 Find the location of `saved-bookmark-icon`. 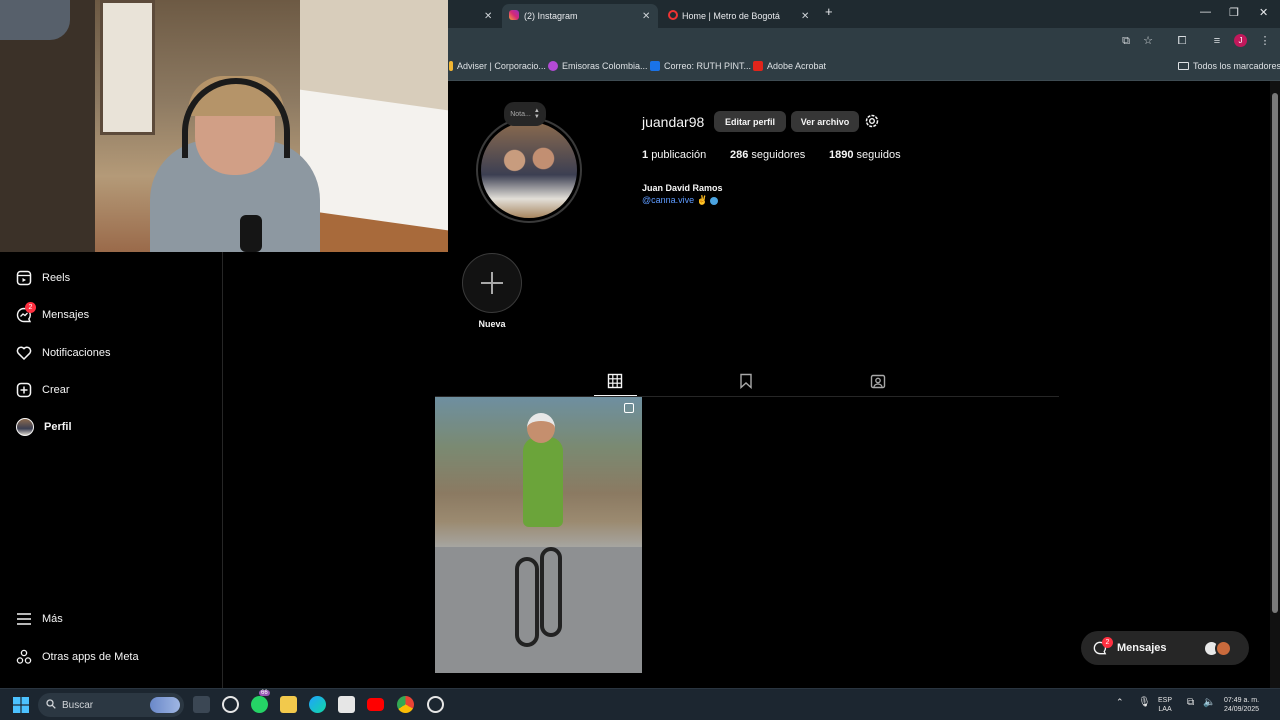

saved-bookmark-icon is located at coordinates (746, 381).